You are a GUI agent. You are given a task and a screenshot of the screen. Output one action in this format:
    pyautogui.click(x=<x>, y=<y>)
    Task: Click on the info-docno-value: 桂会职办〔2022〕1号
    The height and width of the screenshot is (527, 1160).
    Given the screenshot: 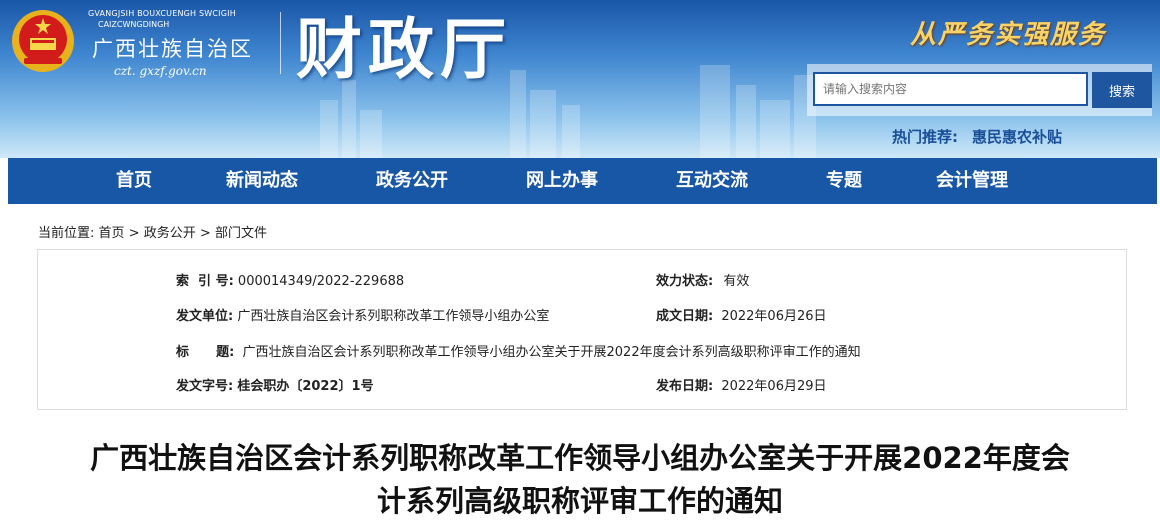 What is the action you would take?
    pyautogui.click(x=305, y=386)
    